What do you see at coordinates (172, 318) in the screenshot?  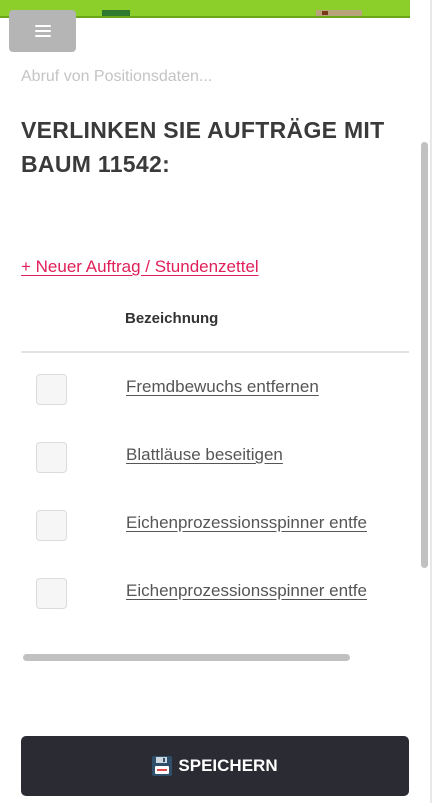 I see `column-header-bezeichnung: Bezeichnung` at bounding box center [172, 318].